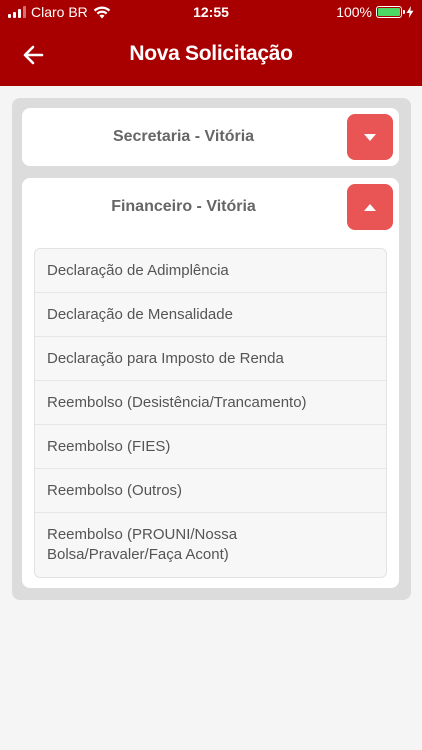 This screenshot has width=422, height=750. Describe the element at coordinates (183, 206) in the screenshot. I see `section-title: Financeiro - Vitória` at that location.